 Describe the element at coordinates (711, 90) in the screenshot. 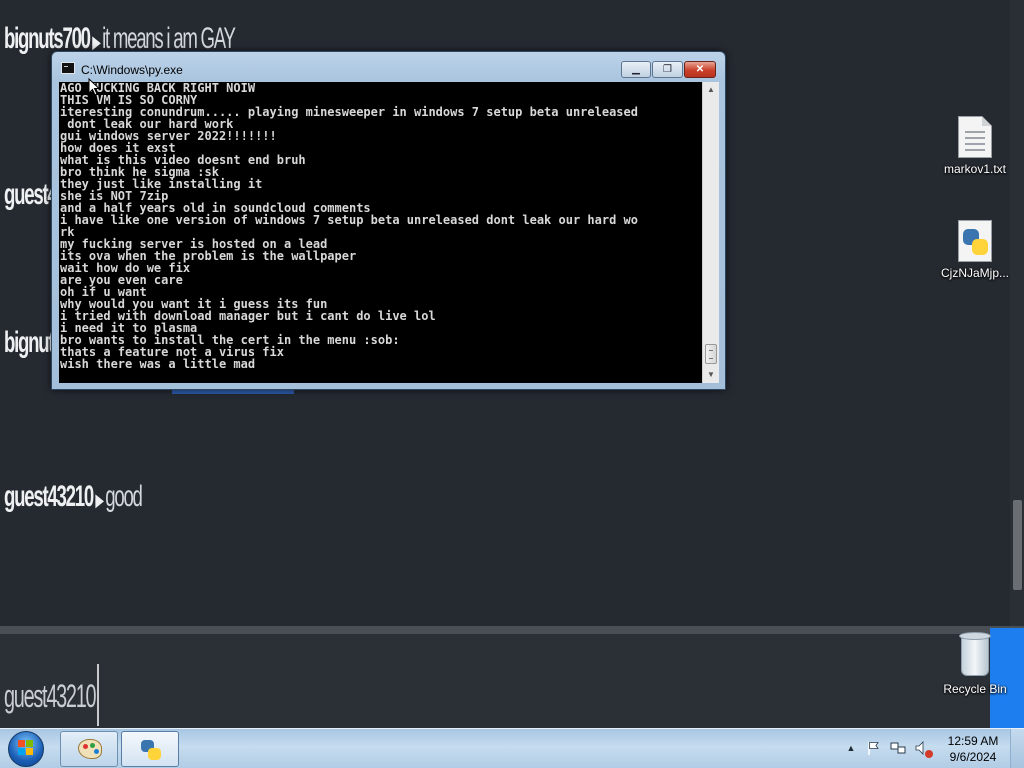

I see `scroll-up-icon: ▲` at that location.